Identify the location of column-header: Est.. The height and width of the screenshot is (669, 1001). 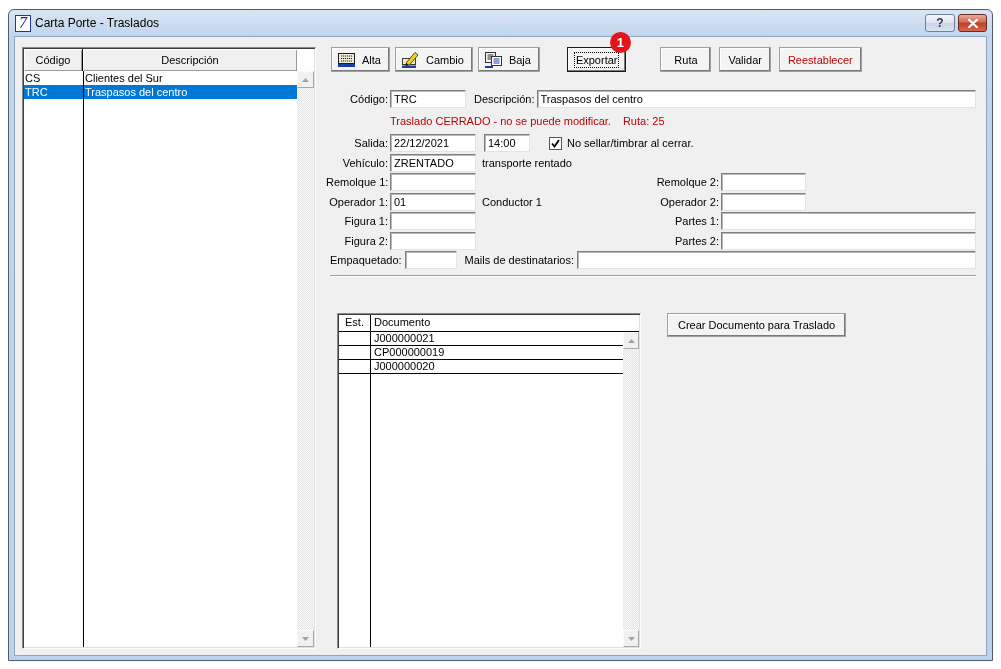
(355, 323).